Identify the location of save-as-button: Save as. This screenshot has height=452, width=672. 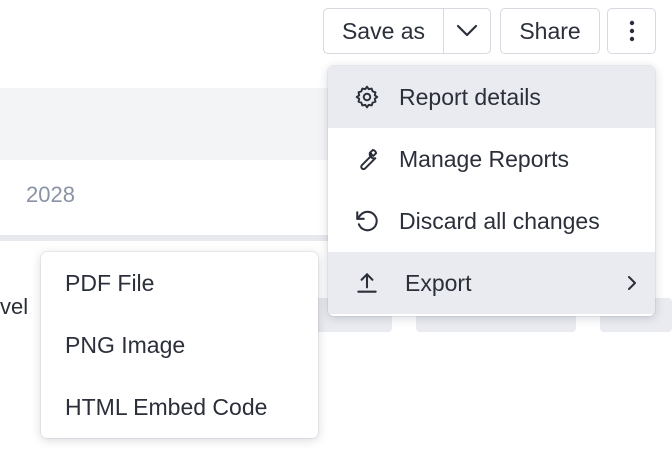
(383, 31).